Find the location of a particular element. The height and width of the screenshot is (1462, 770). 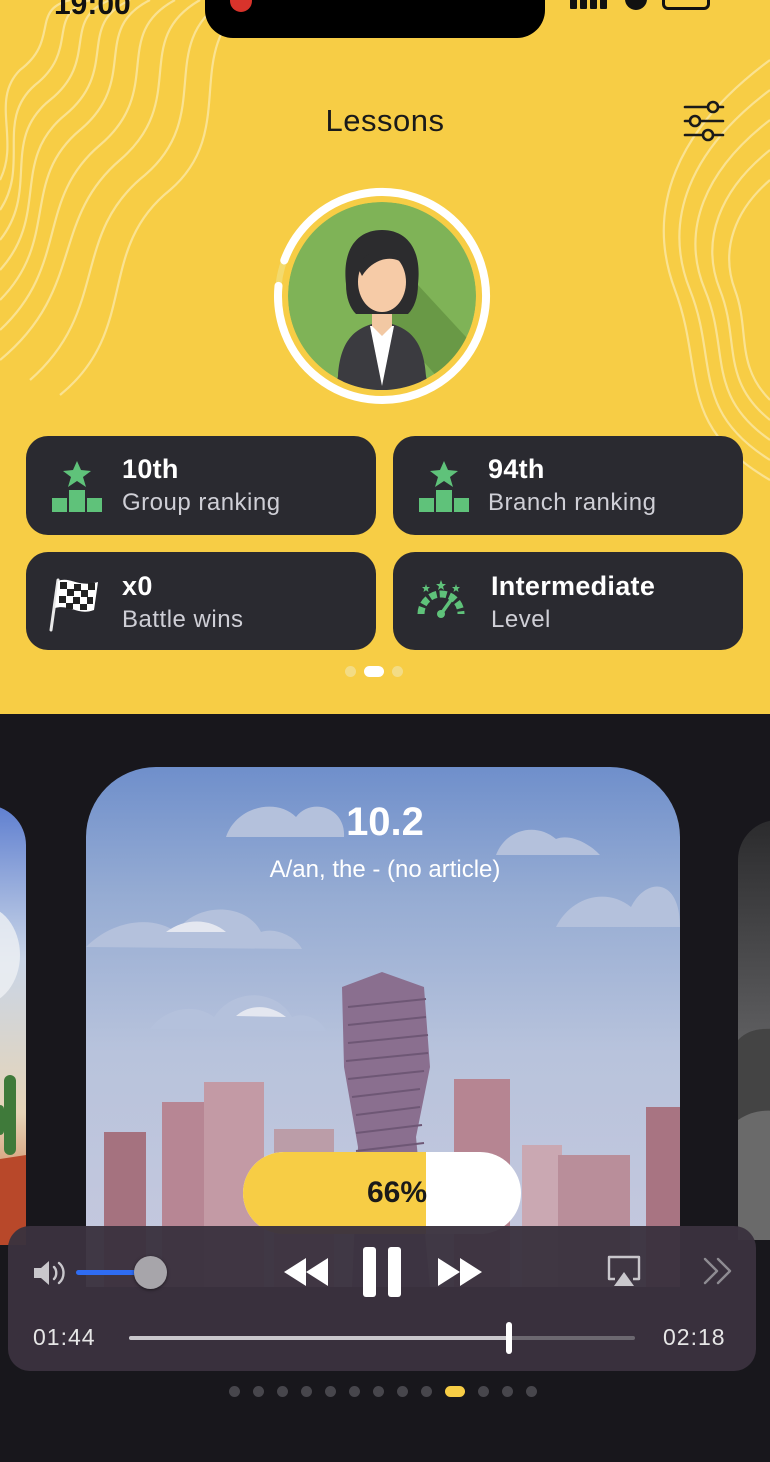

level-value: Intermediate is located at coordinates (573, 586).